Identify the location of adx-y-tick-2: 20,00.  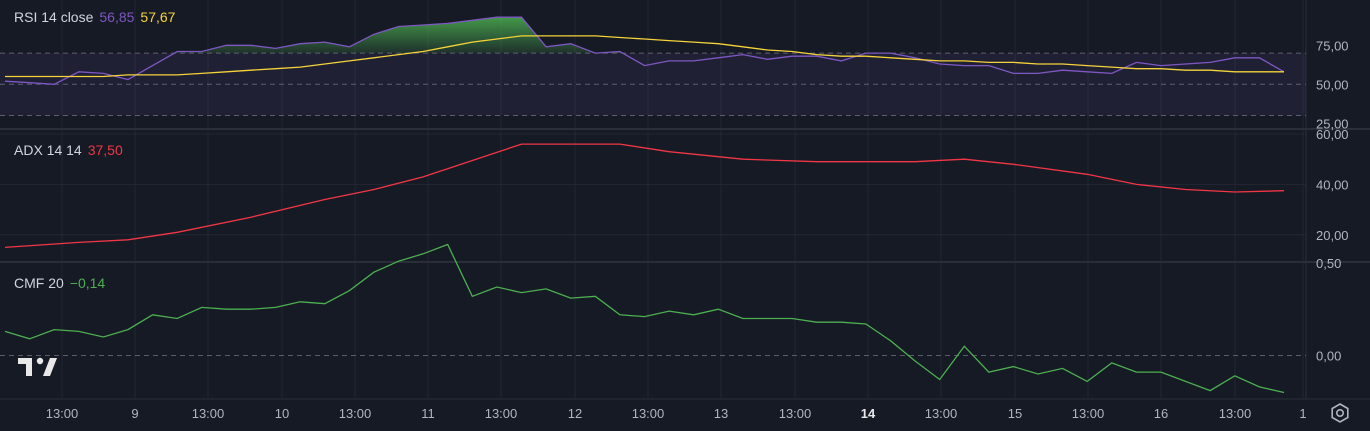
(1332, 235).